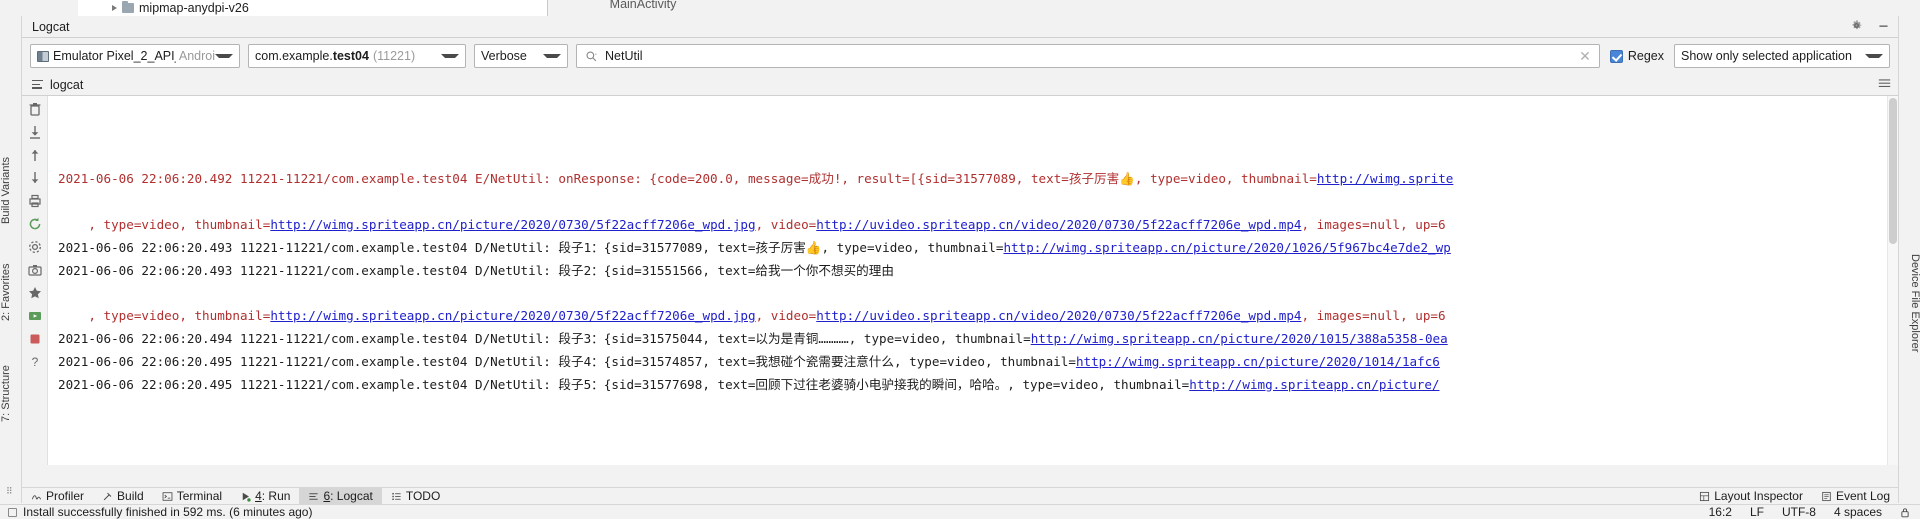 The width and height of the screenshot is (1920, 519). I want to click on sidebar-item-structure: 7: Structure, so click(11, 394).